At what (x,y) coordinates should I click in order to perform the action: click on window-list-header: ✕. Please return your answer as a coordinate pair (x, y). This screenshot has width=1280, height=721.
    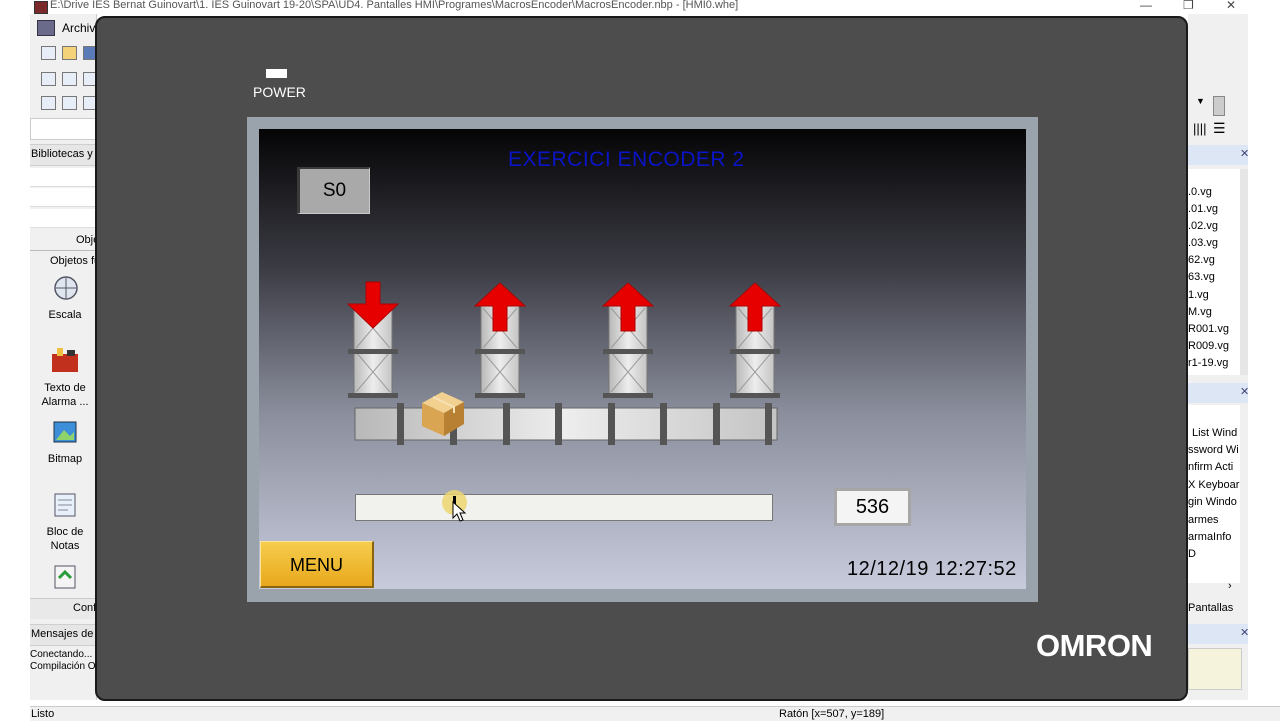
    Looking at the image, I should click on (1218, 393).